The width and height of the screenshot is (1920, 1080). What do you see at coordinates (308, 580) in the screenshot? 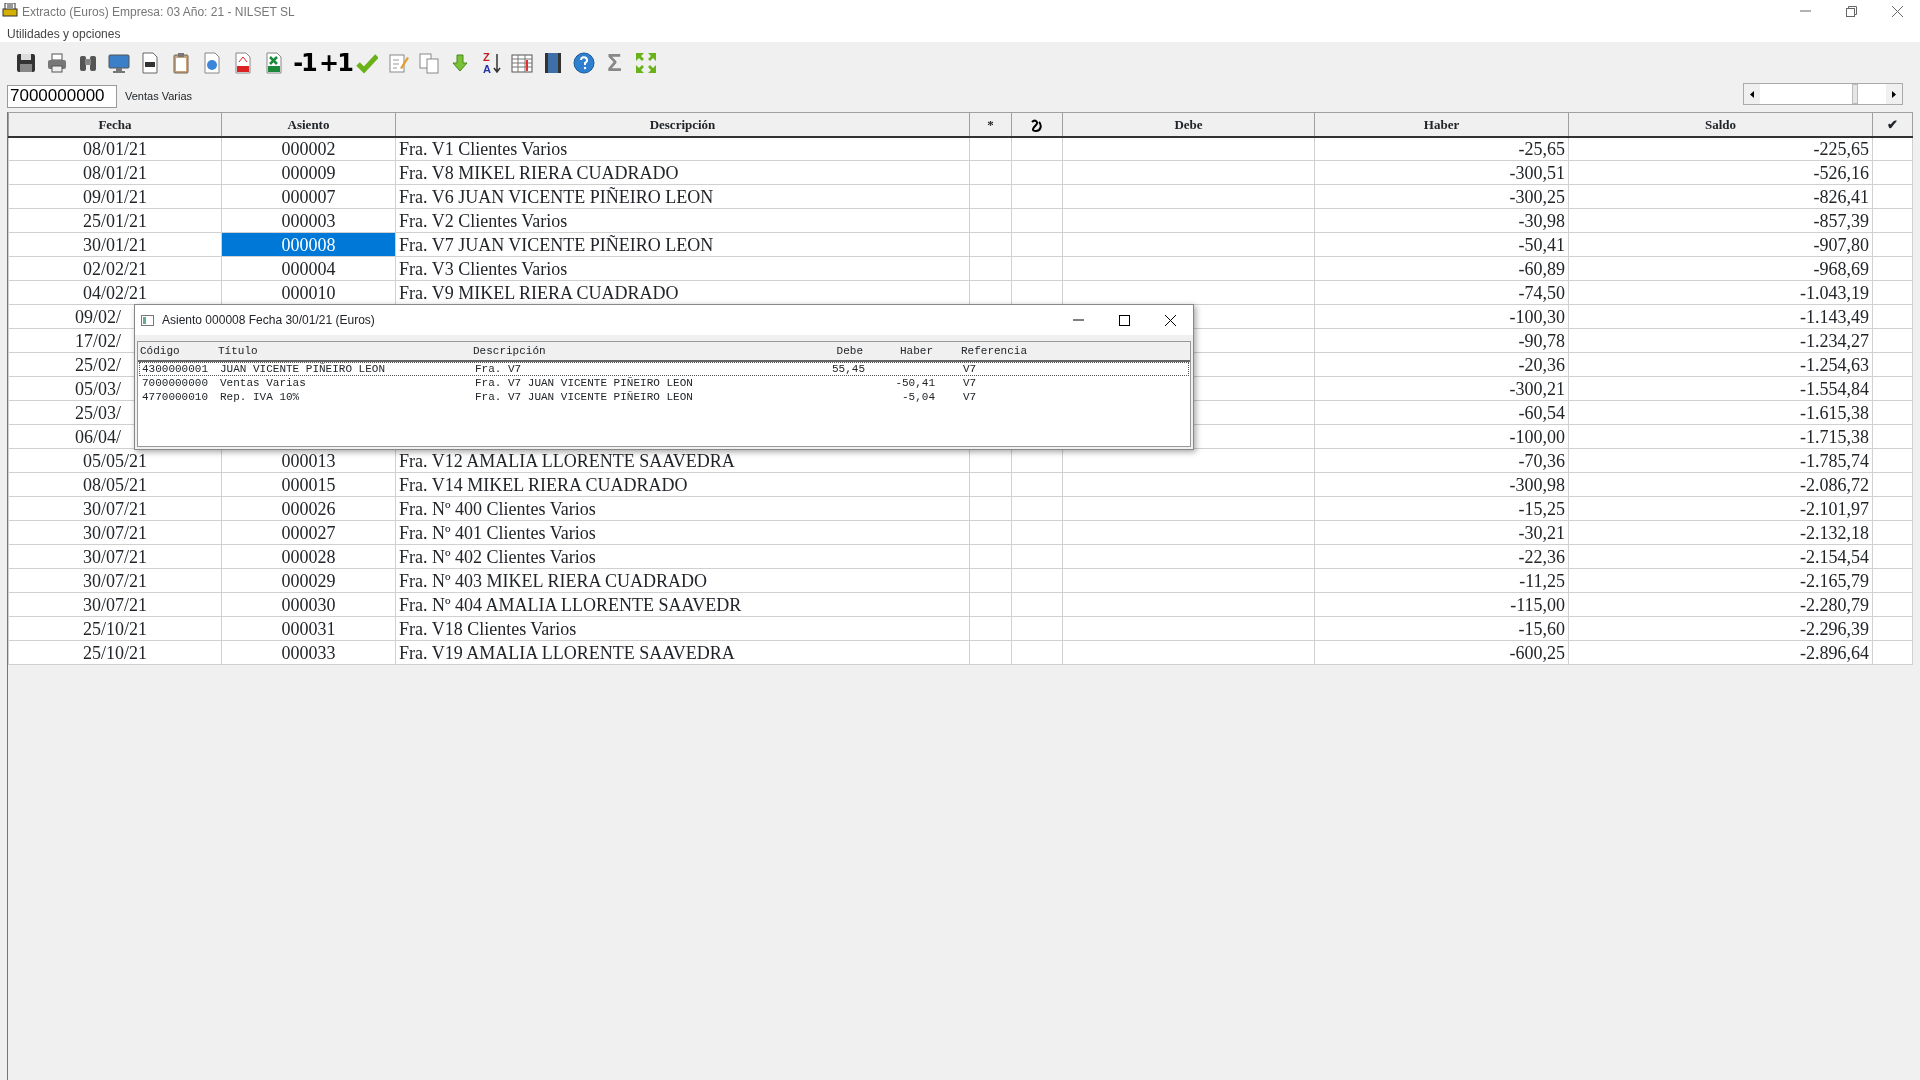
I see `entry-number-cell: 000029` at bounding box center [308, 580].